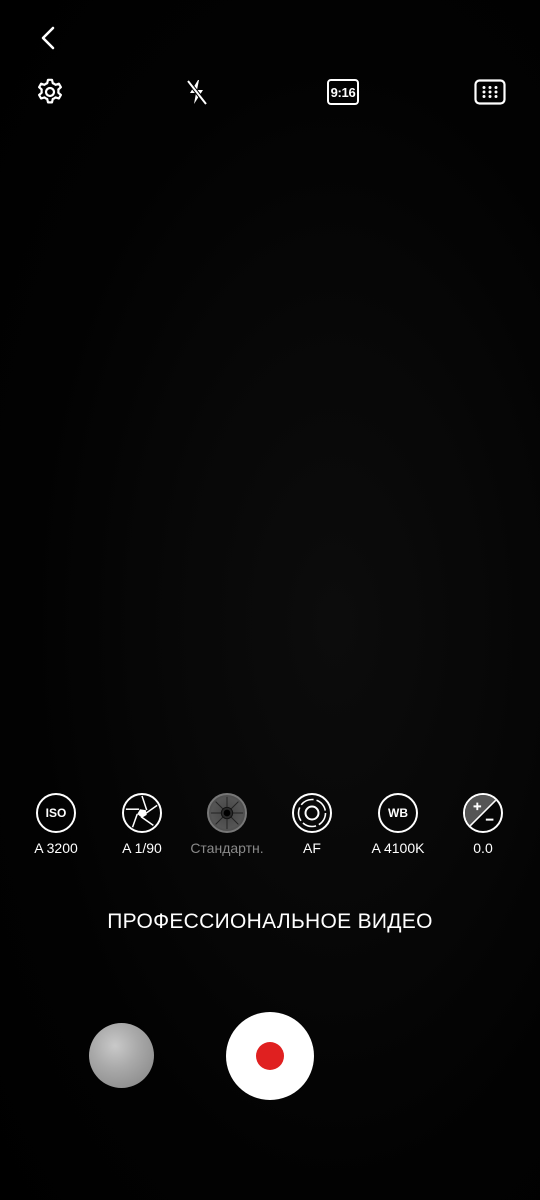 This screenshot has width=540, height=1200. I want to click on focus-control: AF, so click(312, 824).